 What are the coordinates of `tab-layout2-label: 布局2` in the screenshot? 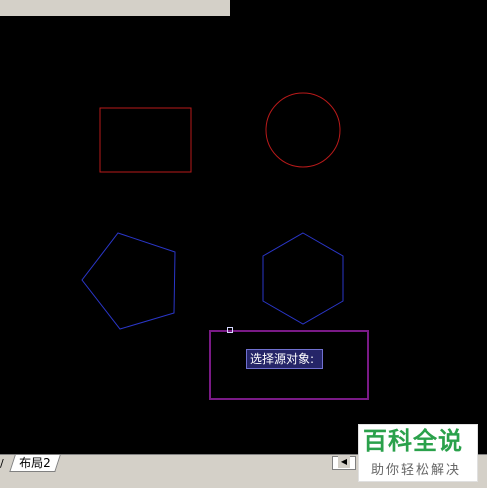 It's located at (35, 463).